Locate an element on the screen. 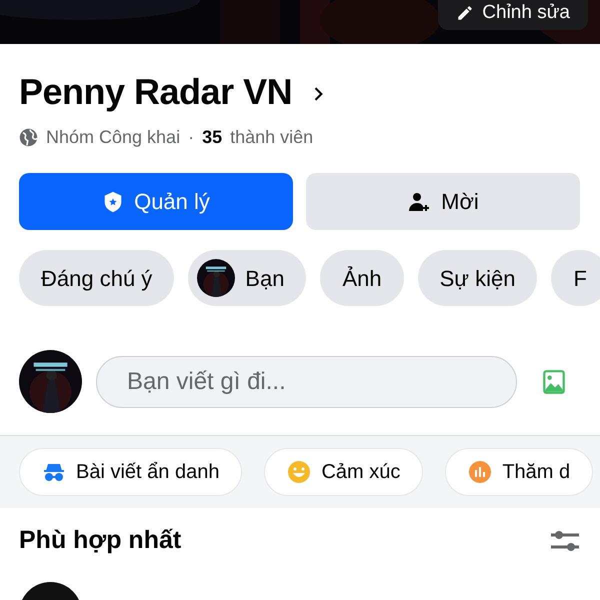 Image resolution: width=600 pixels, height=600 pixels. manage-button: Quản lý is located at coordinates (156, 201).